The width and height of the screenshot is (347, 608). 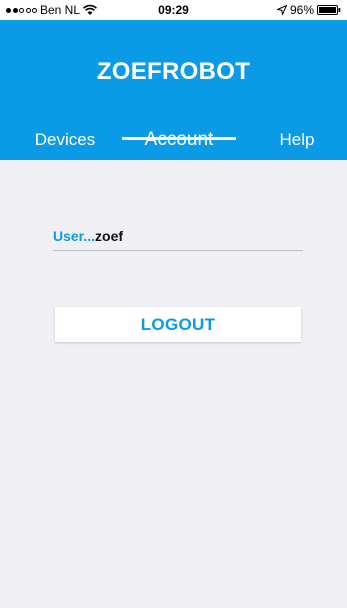 What do you see at coordinates (178, 324) in the screenshot?
I see `logout-button: LOGOUT` at bounding box center [178, 324].